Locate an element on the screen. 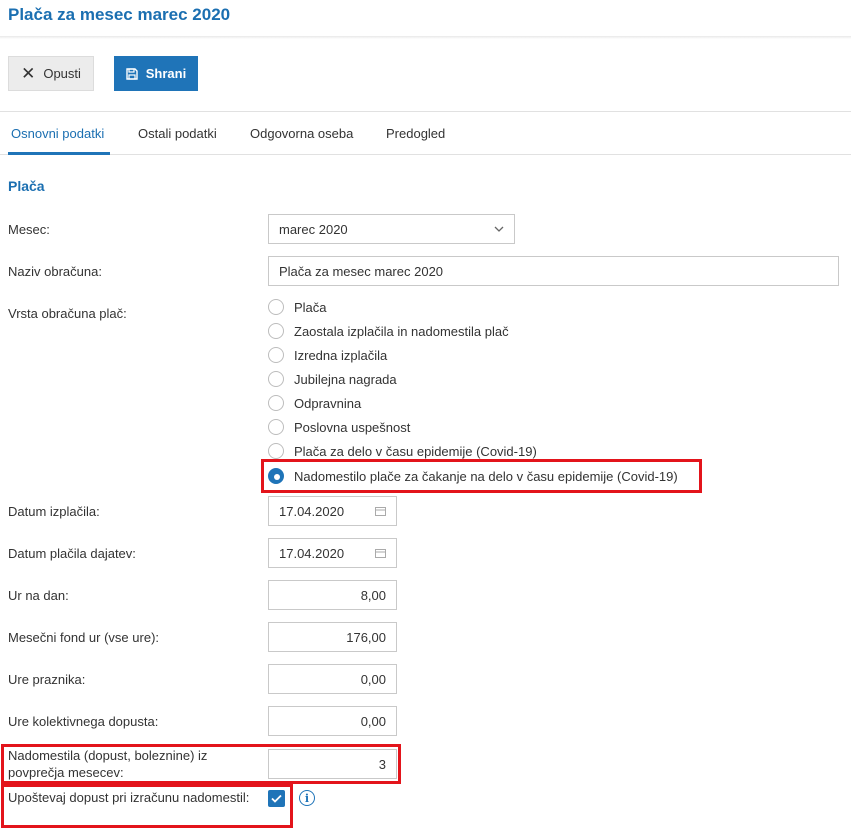 Image resolution: width=851 pixels, height=830 pixels. type-label: Vrsta obračuna plač: is located at coordinates (67, 313).